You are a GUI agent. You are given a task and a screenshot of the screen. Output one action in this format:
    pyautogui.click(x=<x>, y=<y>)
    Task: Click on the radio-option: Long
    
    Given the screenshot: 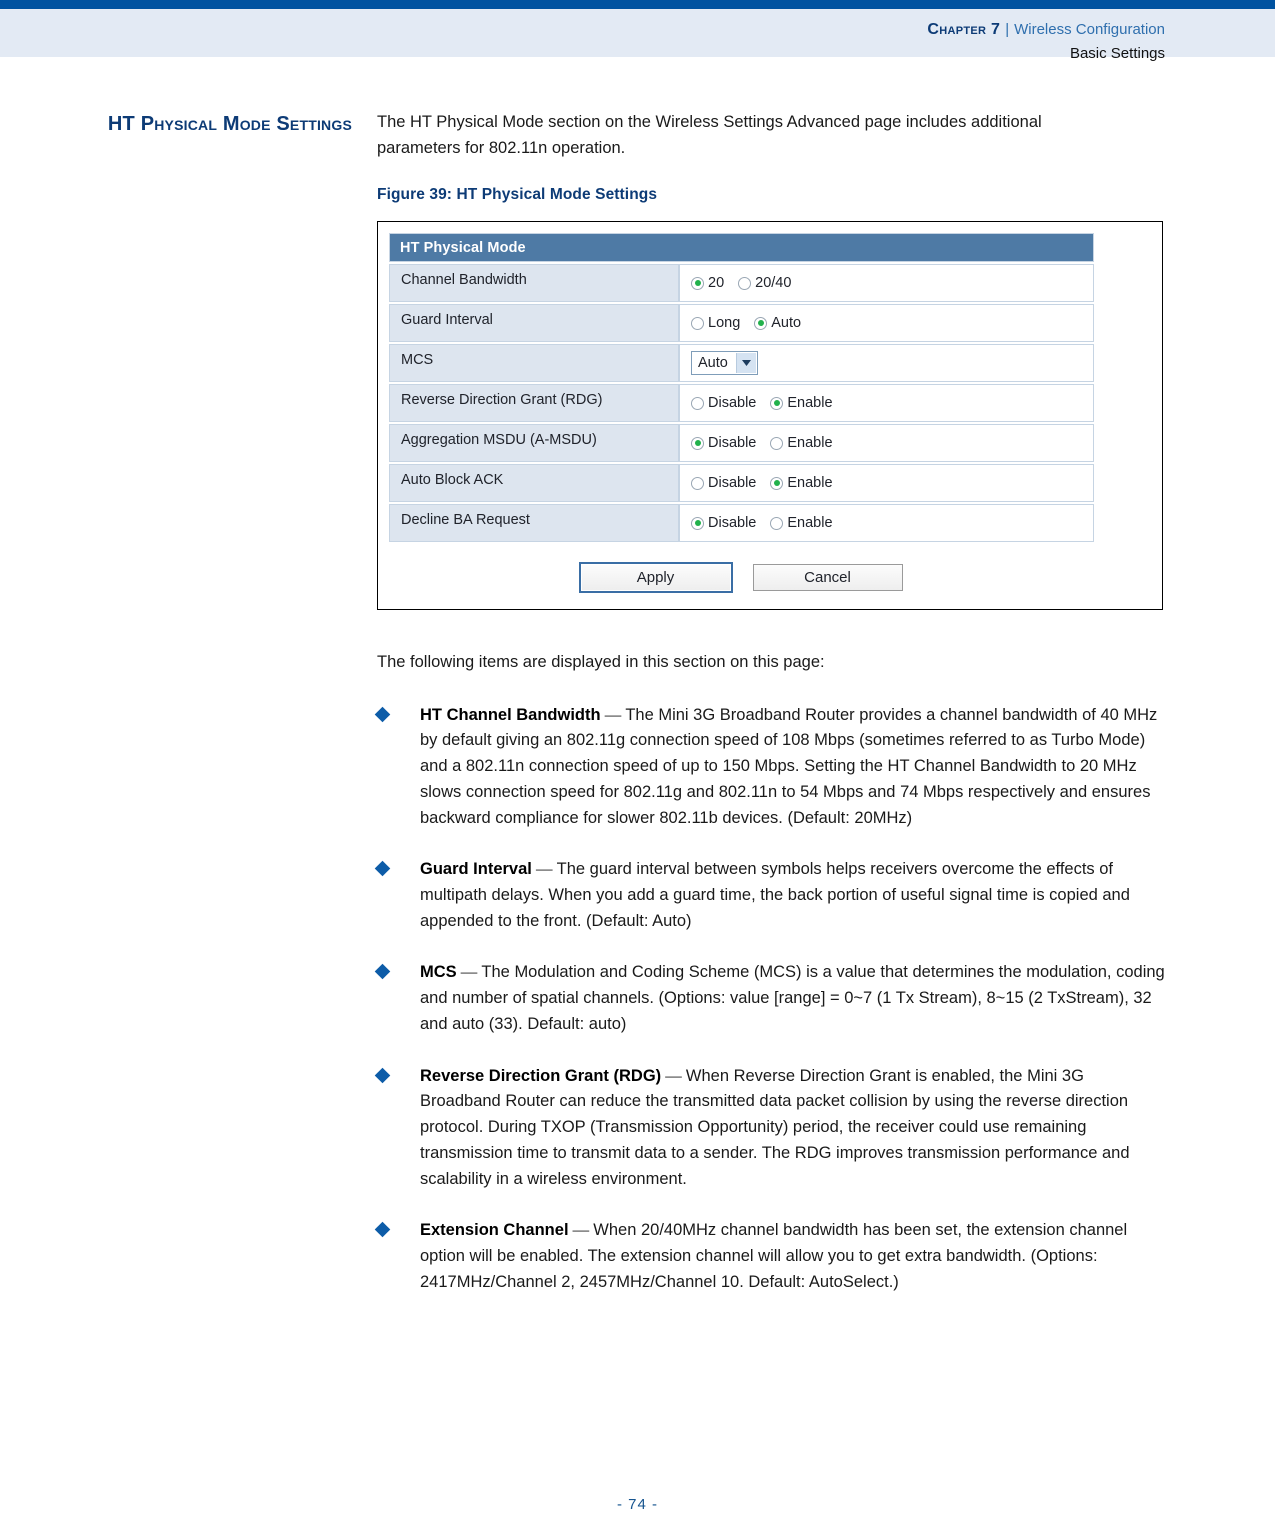 What is the action you would take?
    pyautogui.click(x=715, y=323)
    